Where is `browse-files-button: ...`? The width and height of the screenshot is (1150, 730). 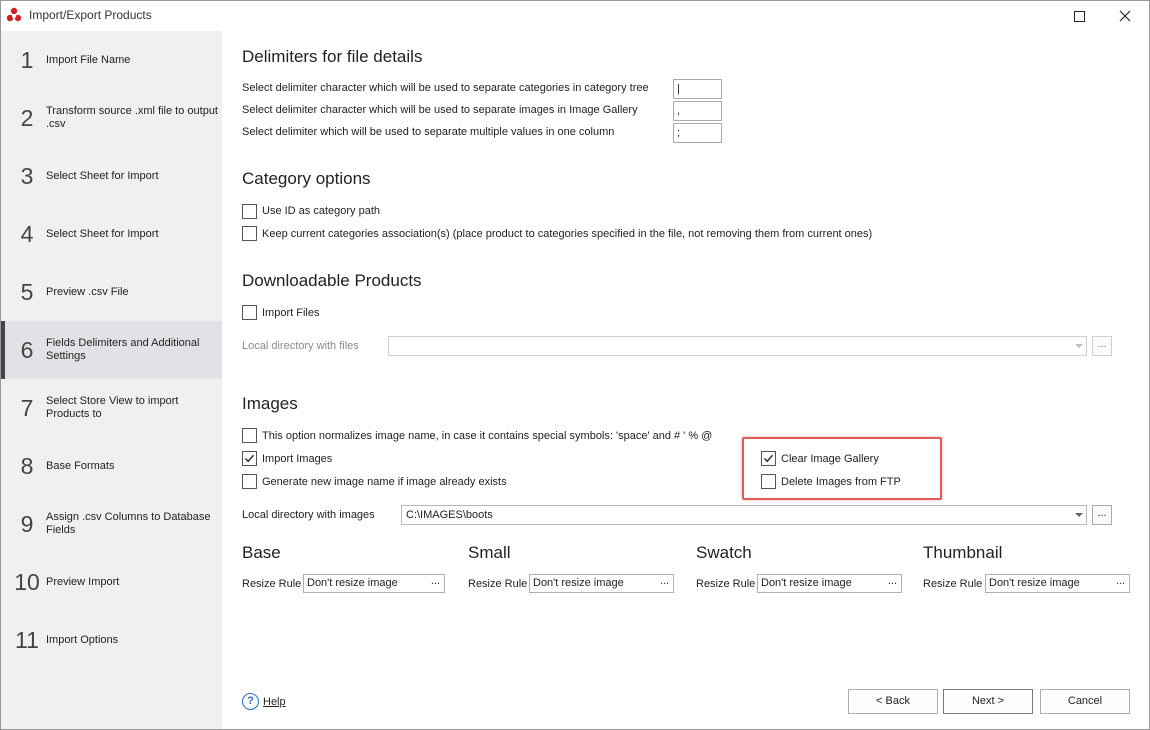 browse-files-button: ... is located at coordinates (1102, 346).